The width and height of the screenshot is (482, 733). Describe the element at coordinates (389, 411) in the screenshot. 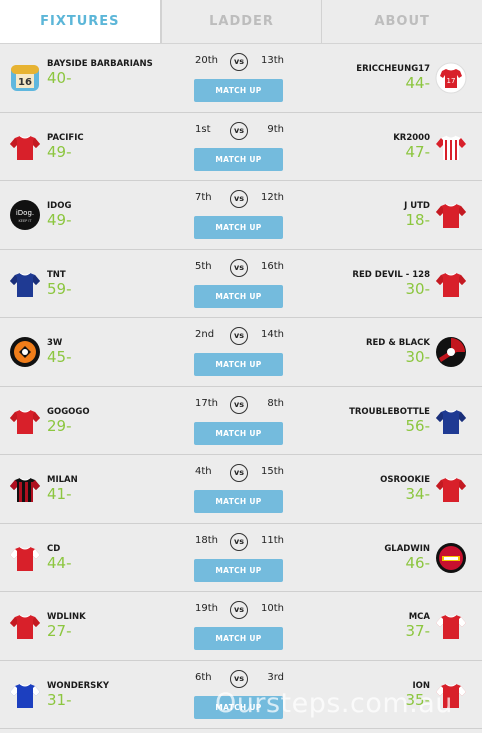

I see `away-team-name: TROUBLEBOTTLE` at that location.